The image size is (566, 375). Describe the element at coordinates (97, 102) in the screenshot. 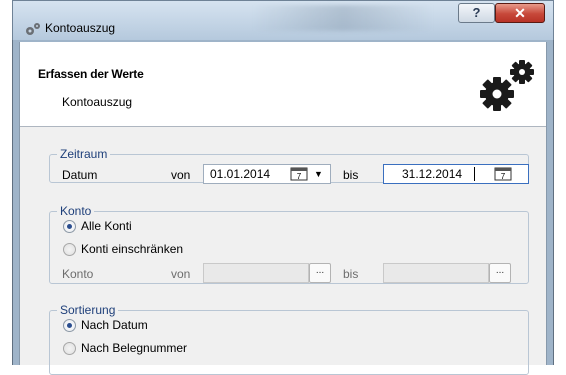

I see `header-subtitle: Kontoauszug` at that location.